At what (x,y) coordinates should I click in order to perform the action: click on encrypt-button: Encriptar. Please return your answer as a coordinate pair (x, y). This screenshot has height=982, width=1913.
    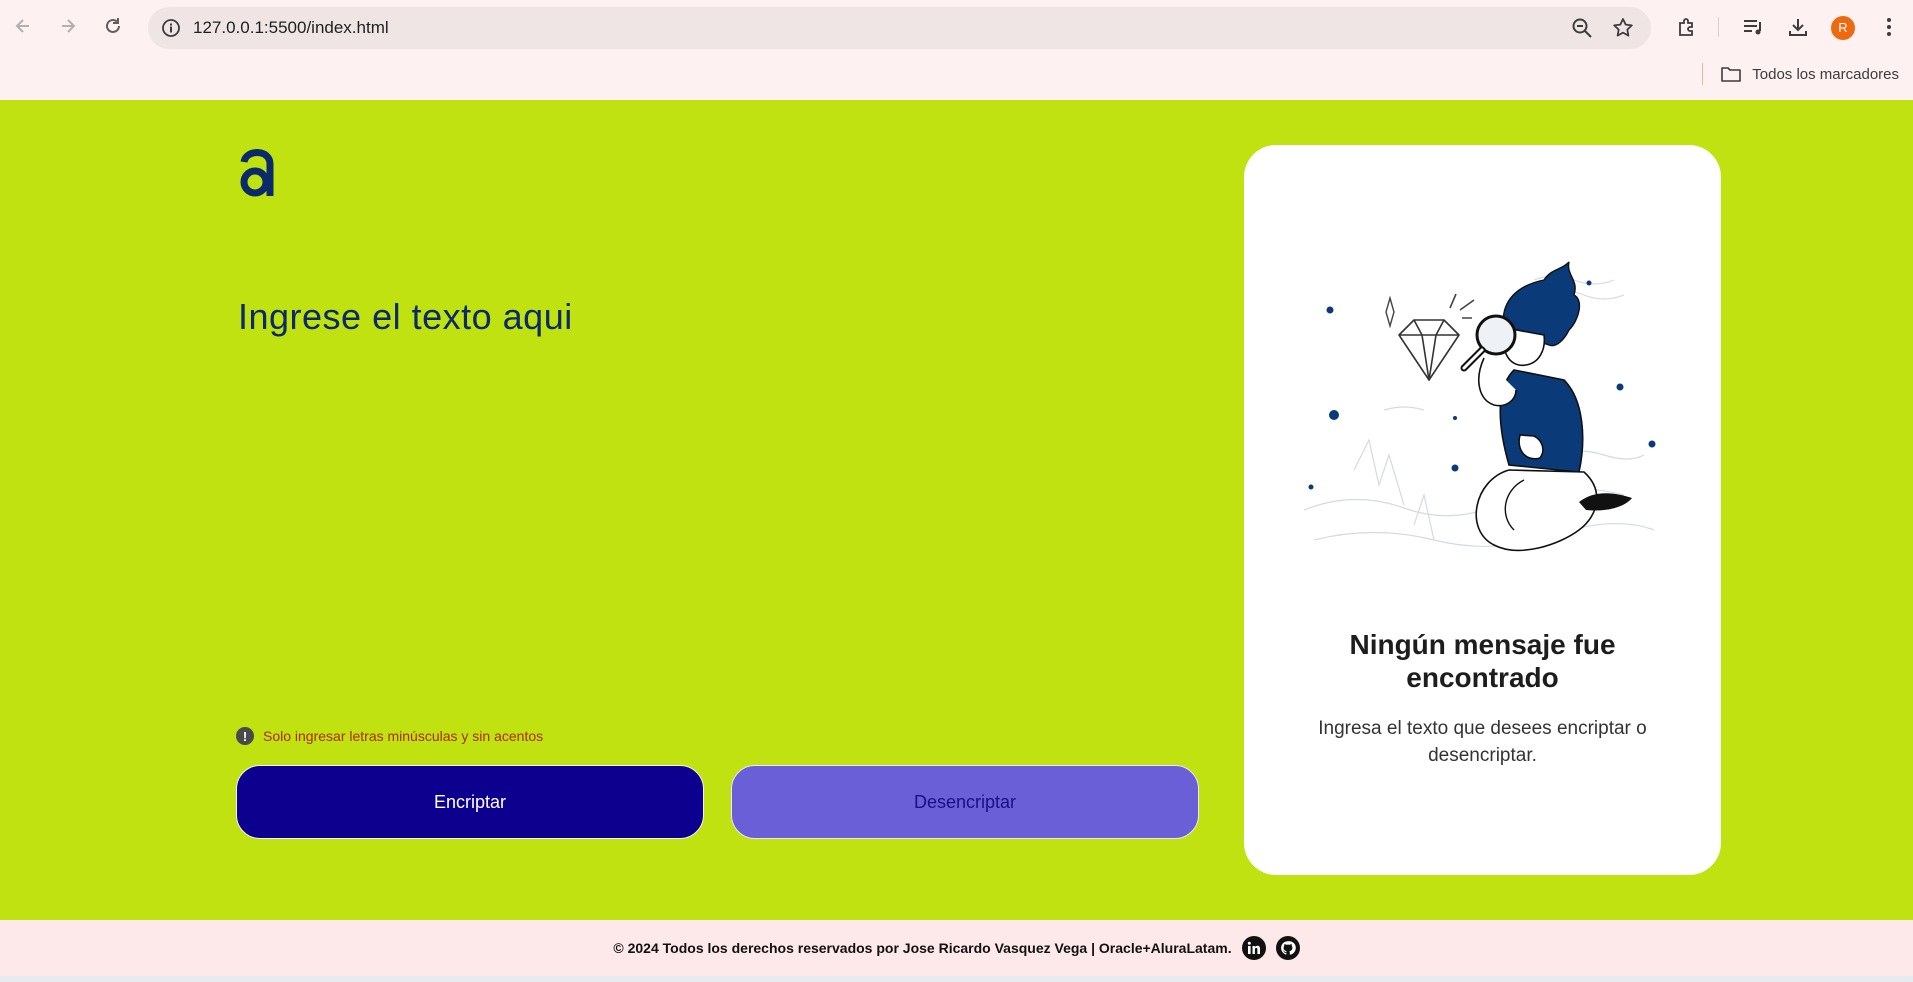
    Looking at the image, I should click on (470, 802).